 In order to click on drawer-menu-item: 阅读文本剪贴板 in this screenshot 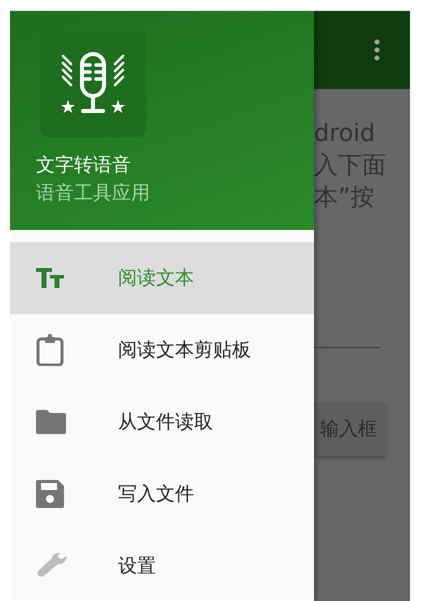, I will do `click(162, 350)`.